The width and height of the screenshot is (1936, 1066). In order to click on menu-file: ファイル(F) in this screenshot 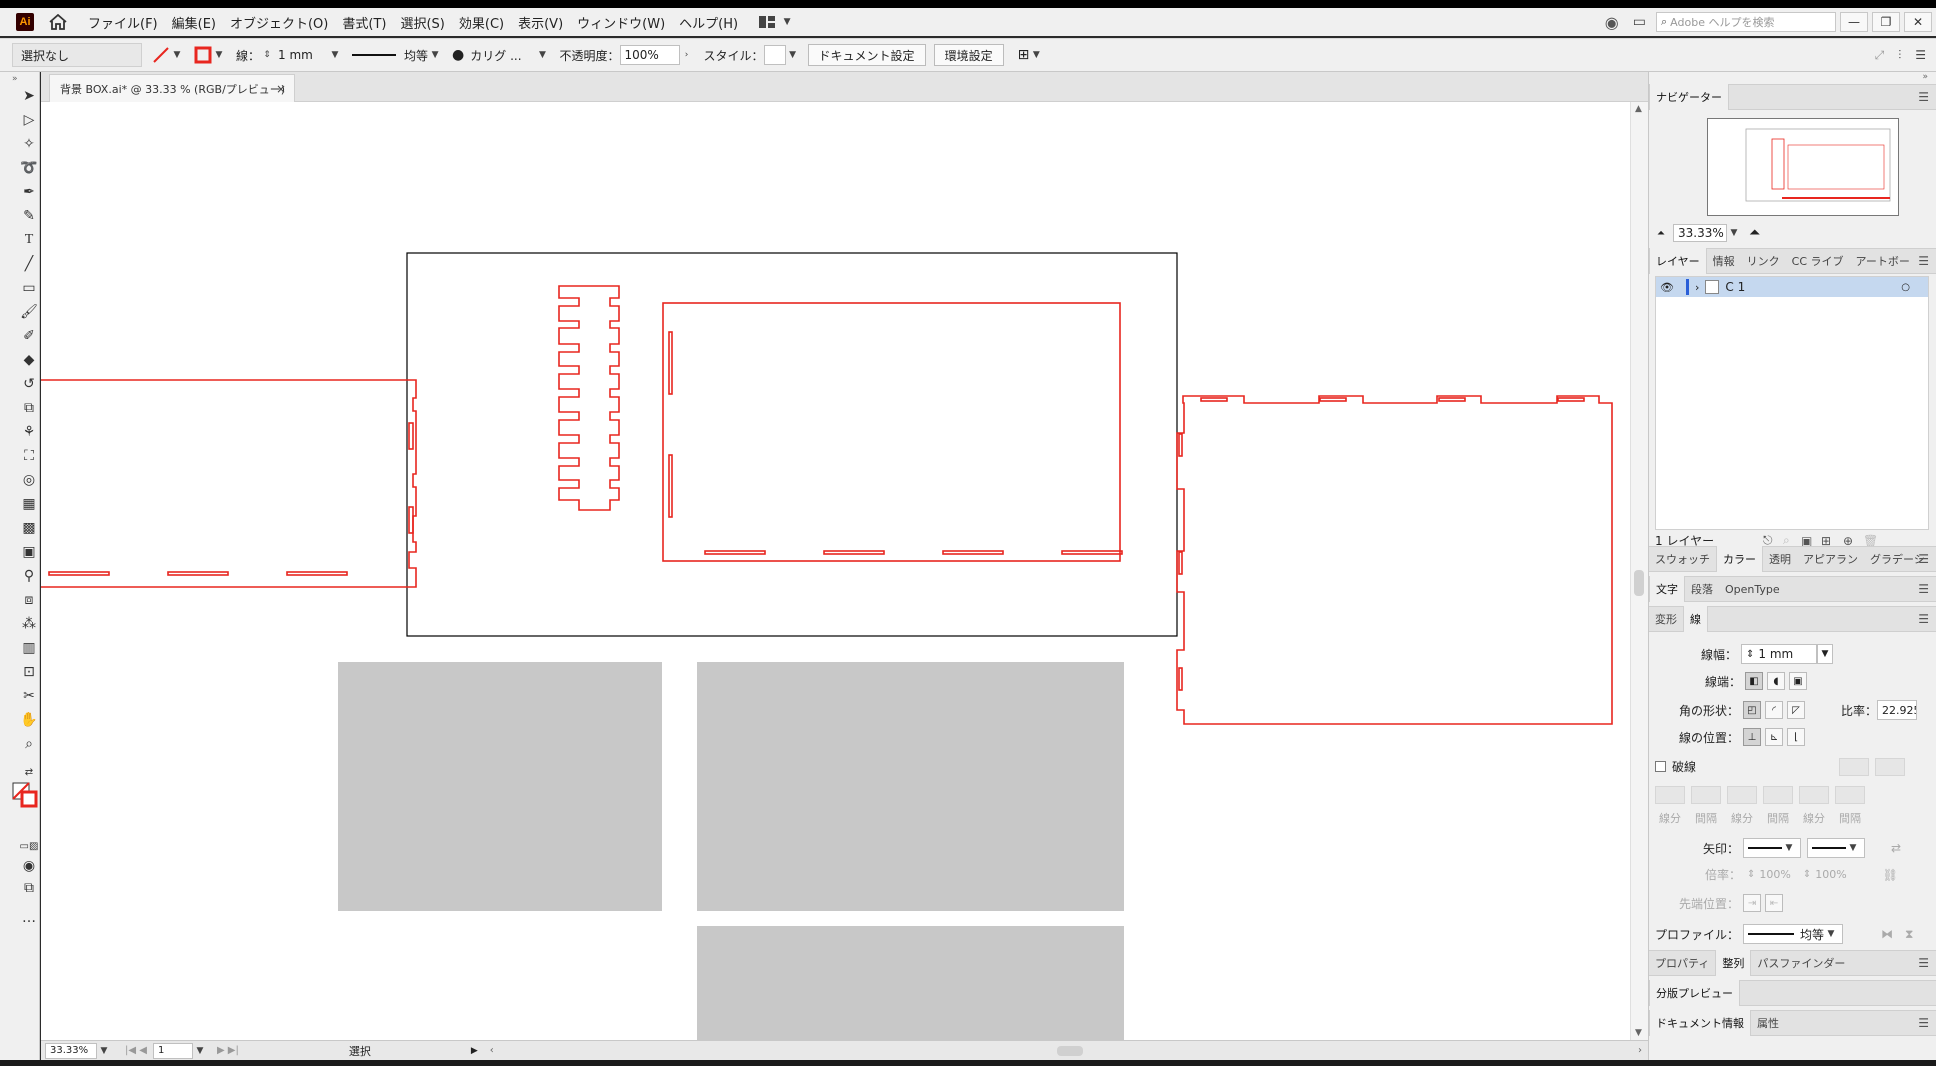, I will do `click(123, 22)`.